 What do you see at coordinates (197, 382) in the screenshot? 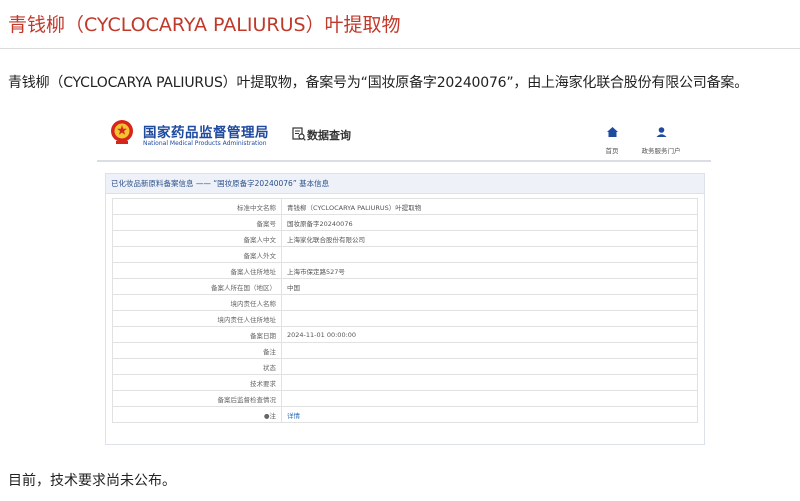
I see `row-label: 技术要求` at bounding box center [197, 382].